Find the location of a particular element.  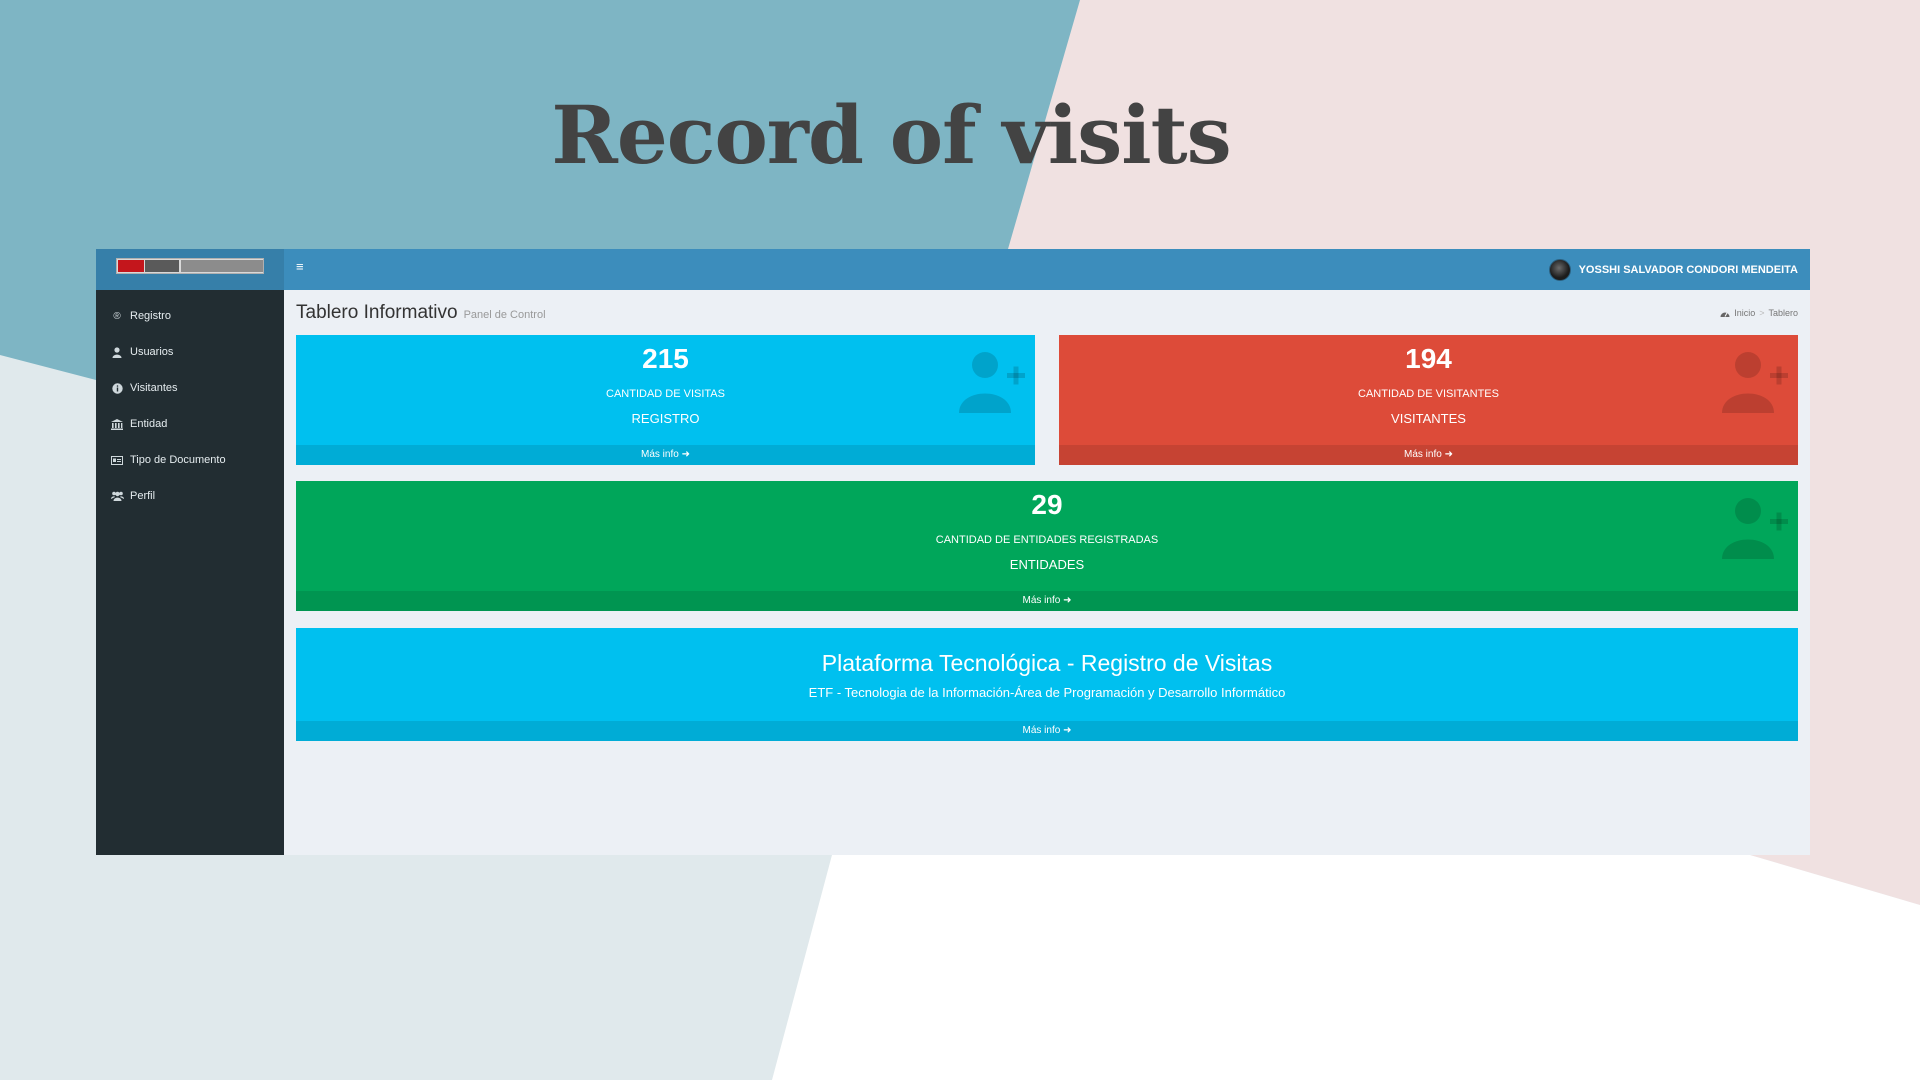

sidebar-item-label: Visitantes is located at coordinates (154, 388).